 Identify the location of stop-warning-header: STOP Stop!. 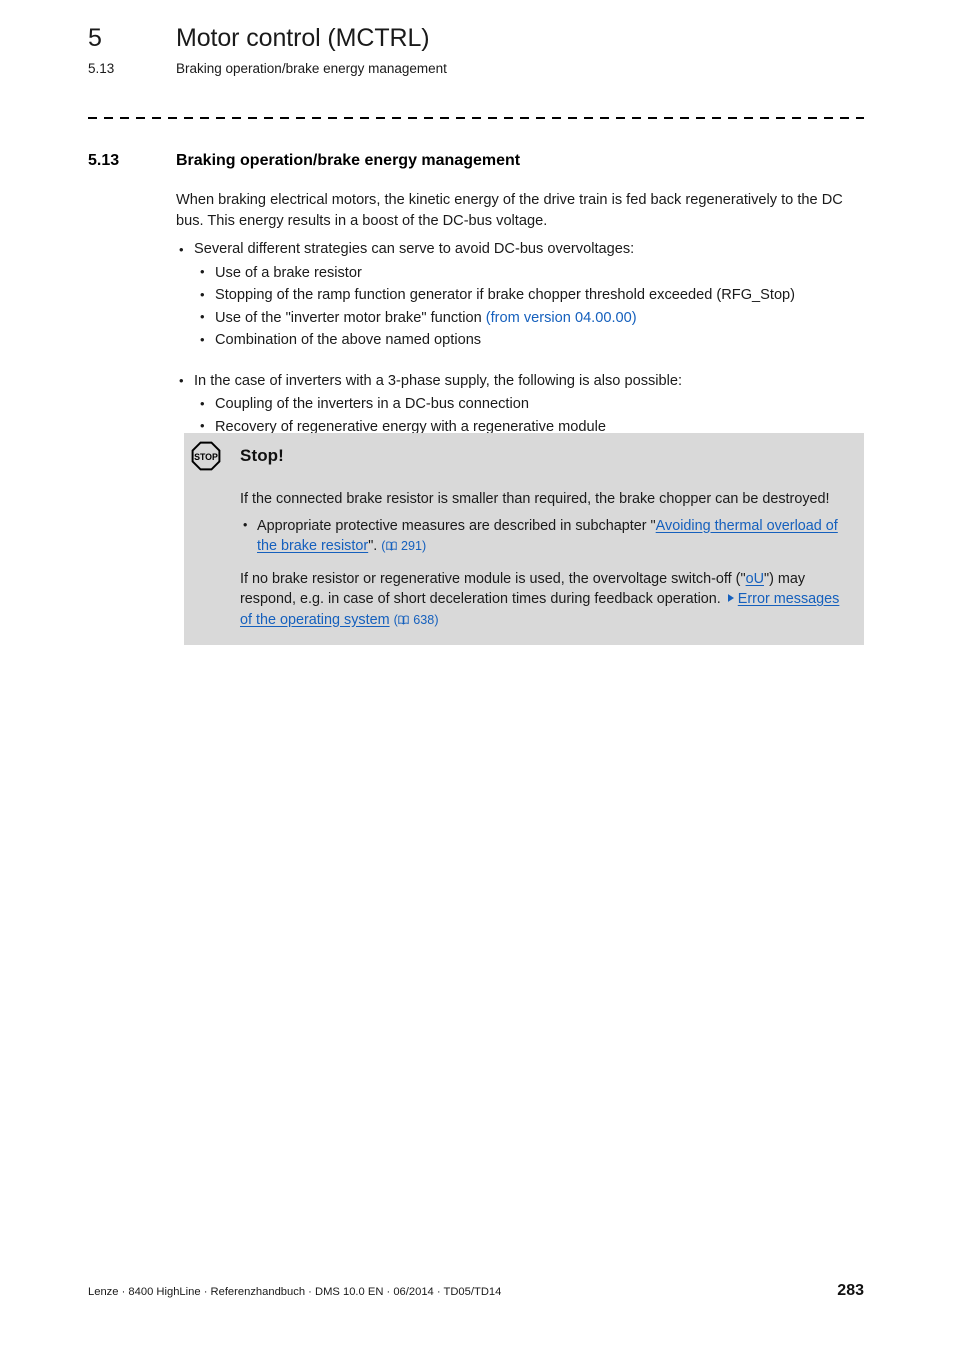
(234, 456).